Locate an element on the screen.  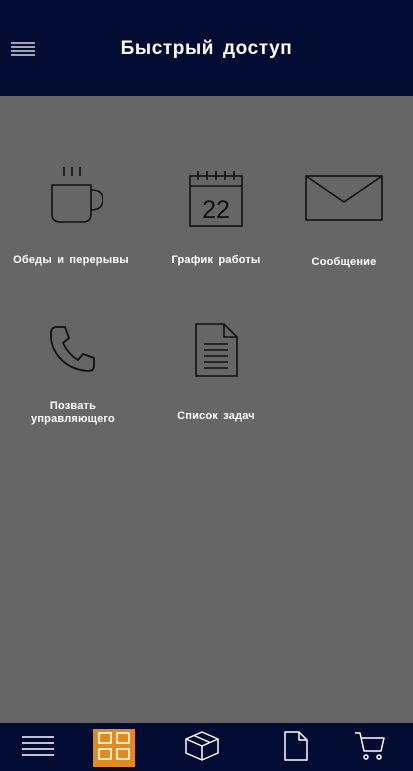
calendar-day-number: 22 is located at coordinates (216, 210).